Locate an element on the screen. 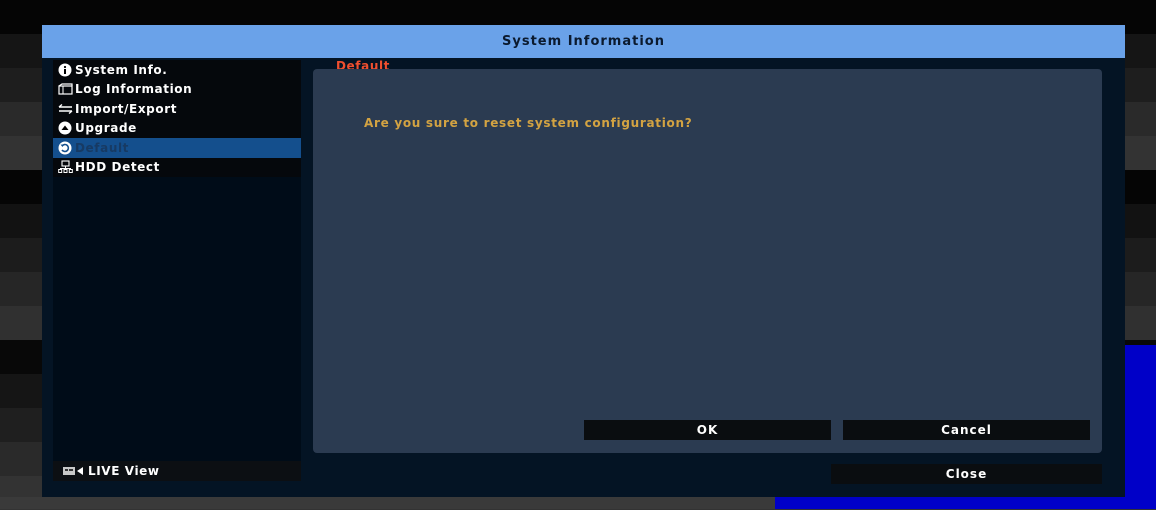  cancel-button: Cancel is located at coordinates (966, 430).